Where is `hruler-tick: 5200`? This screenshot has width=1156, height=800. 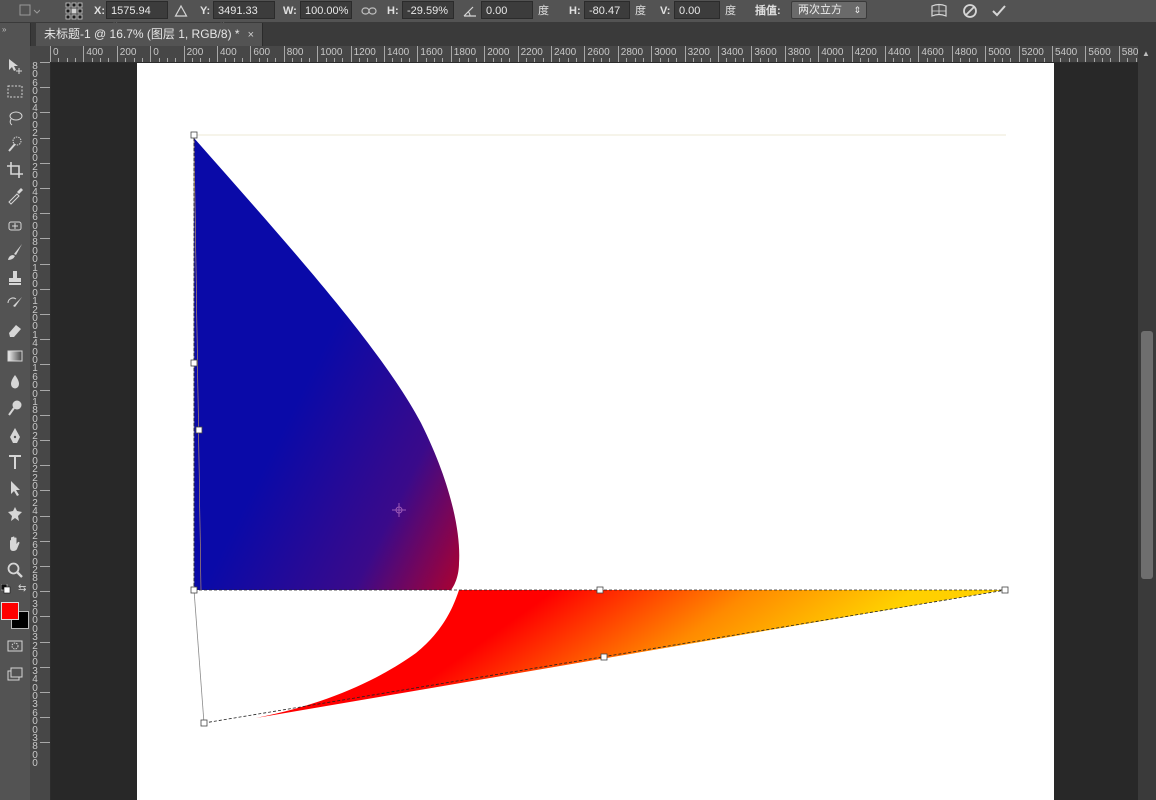 hruler-tick: 5200 is located at coordinates (1031, 54).